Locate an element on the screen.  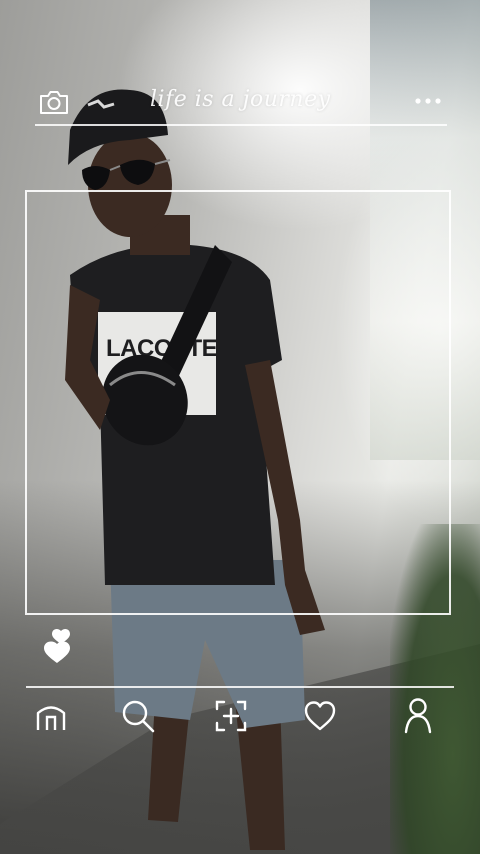
more-dots-icon is located at coordinates (428, 101).